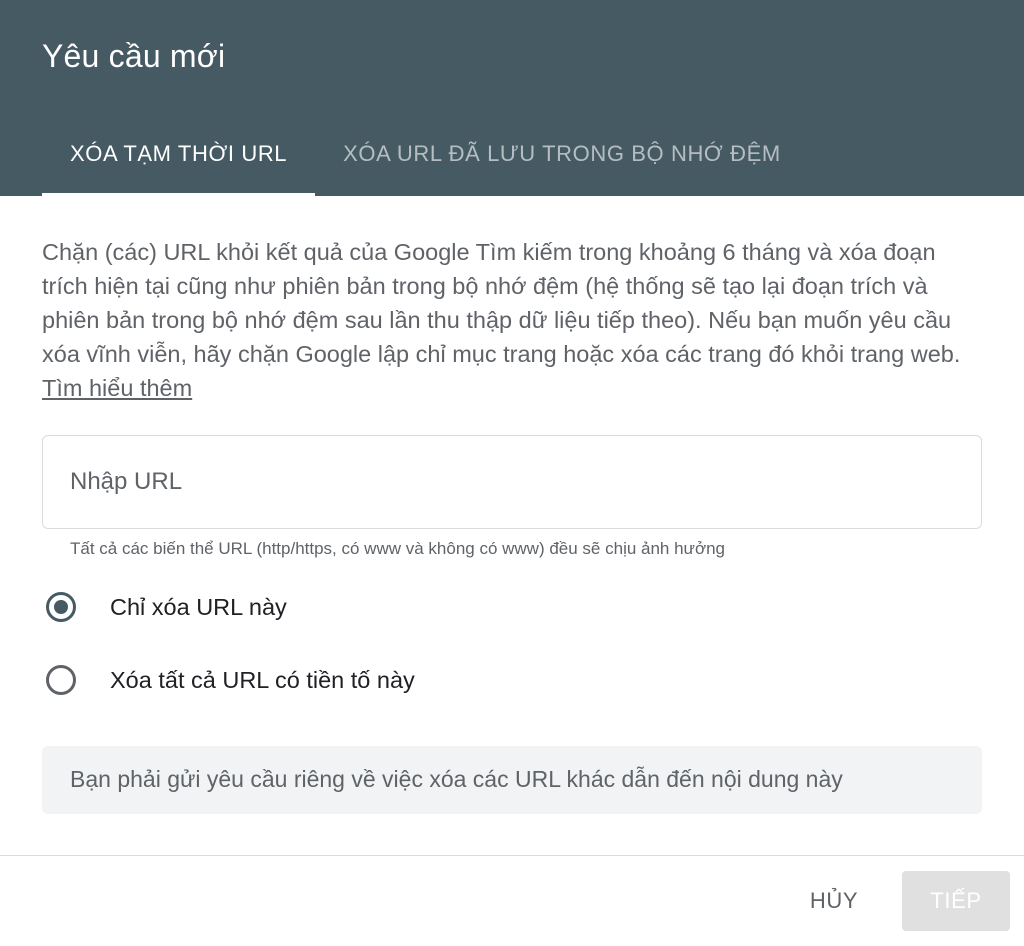 The image size is (1024, 946). Describe the element at coordinates (134, 56) in the screenshot. I see `dialog-title: Yêu cầu mới` at that location.